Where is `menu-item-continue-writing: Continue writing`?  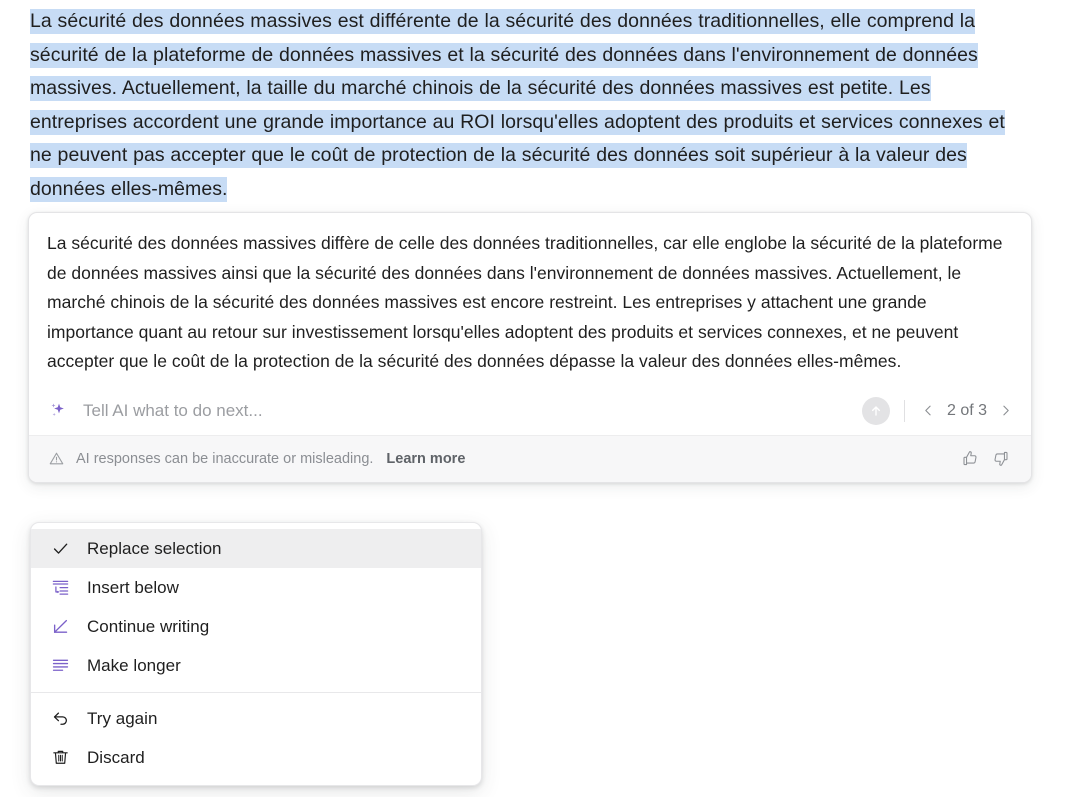 menu-item-continue-writing: Continue writing is located at coordinates (256, 626).